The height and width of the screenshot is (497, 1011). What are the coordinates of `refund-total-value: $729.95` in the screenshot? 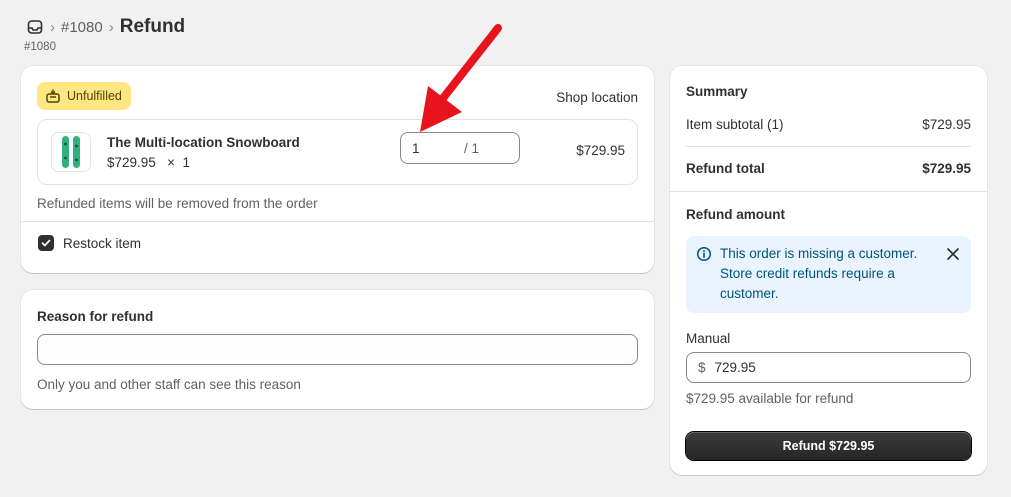 It's located at (946, 168).